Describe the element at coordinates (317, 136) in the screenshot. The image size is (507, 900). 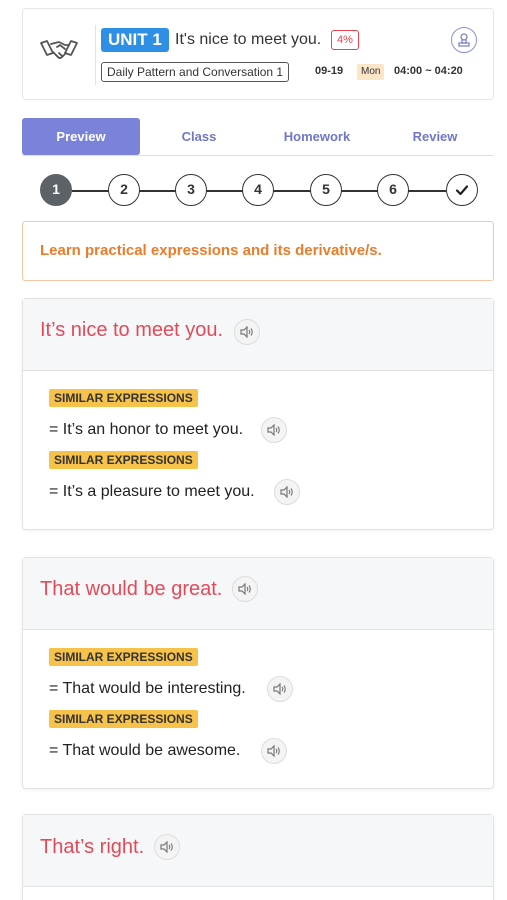
I see `tab-homework: Homework` at that location.